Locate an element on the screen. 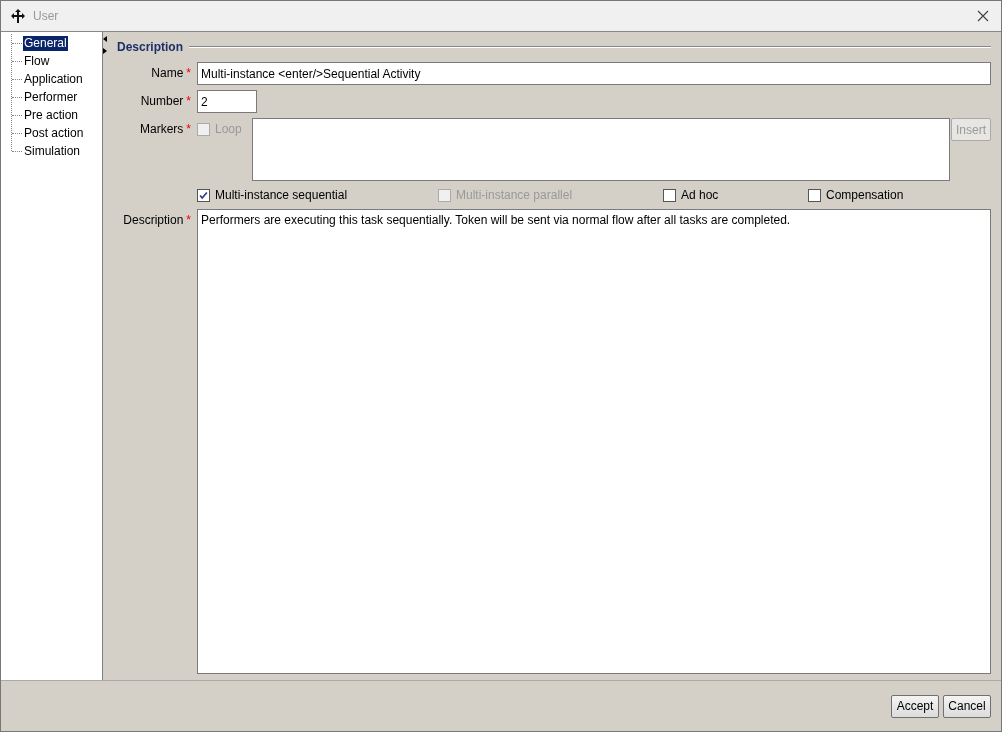  tree-item: Performer is located at coordinates (51, 97).